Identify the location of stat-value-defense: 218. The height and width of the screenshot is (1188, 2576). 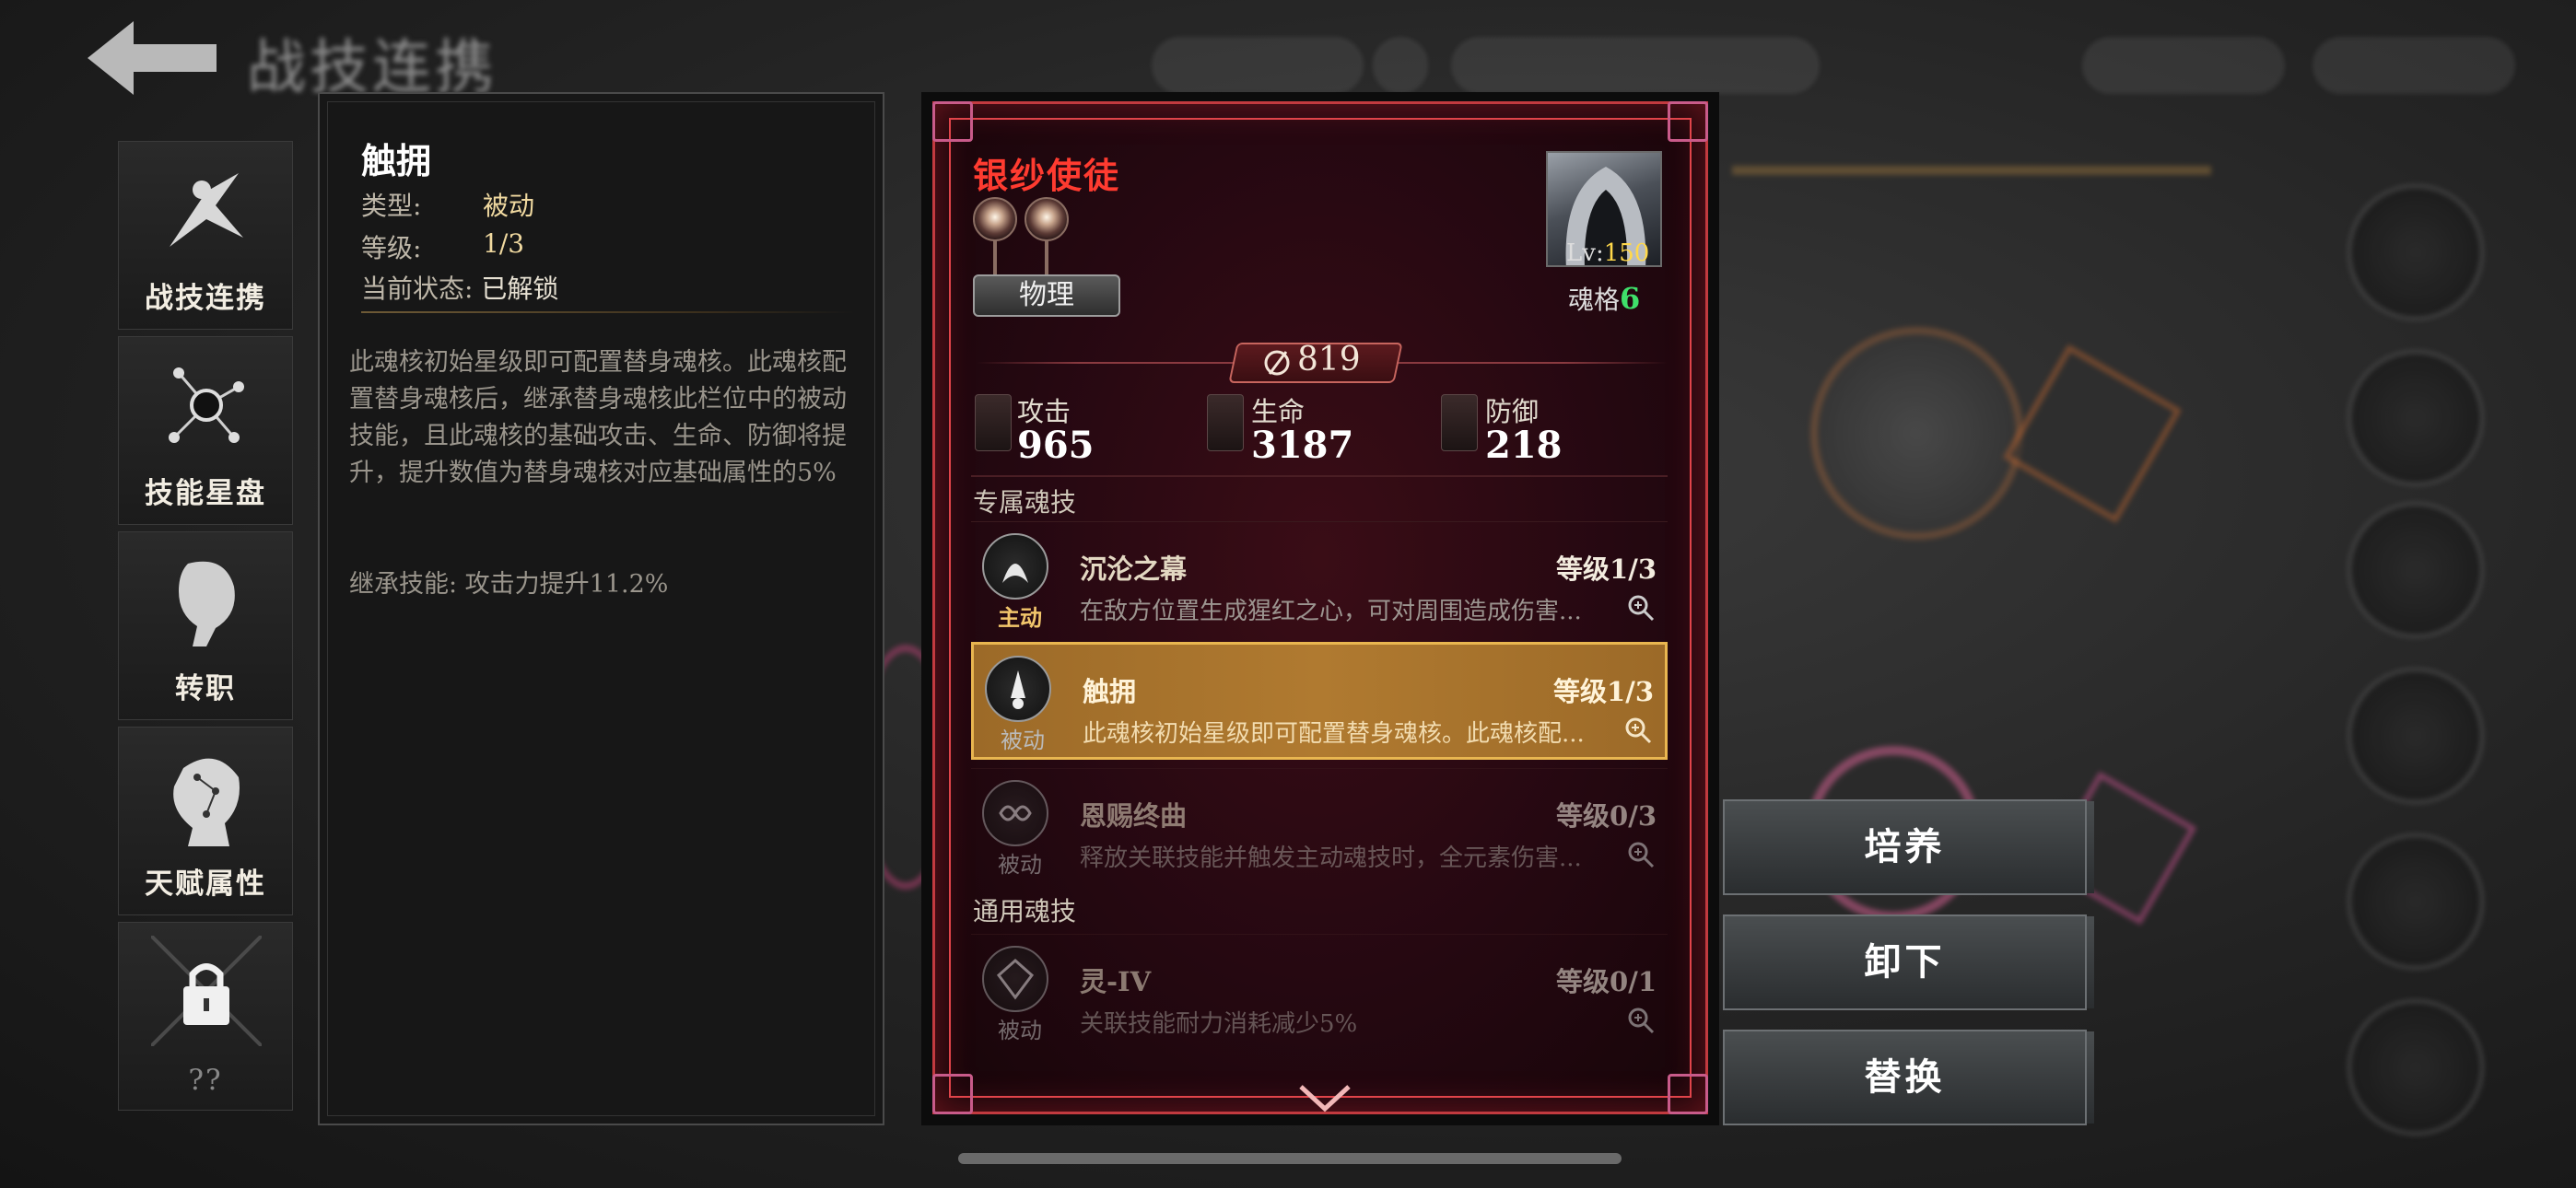
(1524, 445).